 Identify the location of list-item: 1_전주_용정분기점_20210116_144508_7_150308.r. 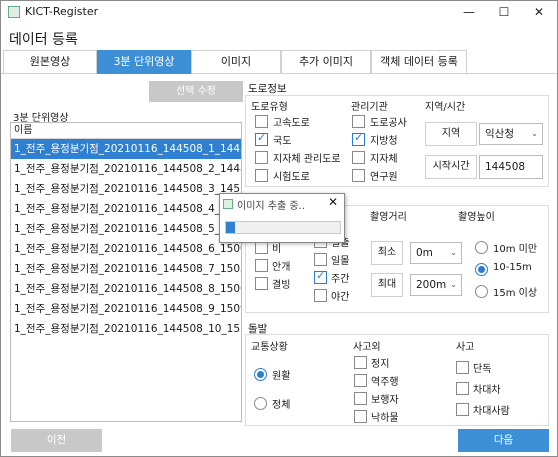
(126, 269).